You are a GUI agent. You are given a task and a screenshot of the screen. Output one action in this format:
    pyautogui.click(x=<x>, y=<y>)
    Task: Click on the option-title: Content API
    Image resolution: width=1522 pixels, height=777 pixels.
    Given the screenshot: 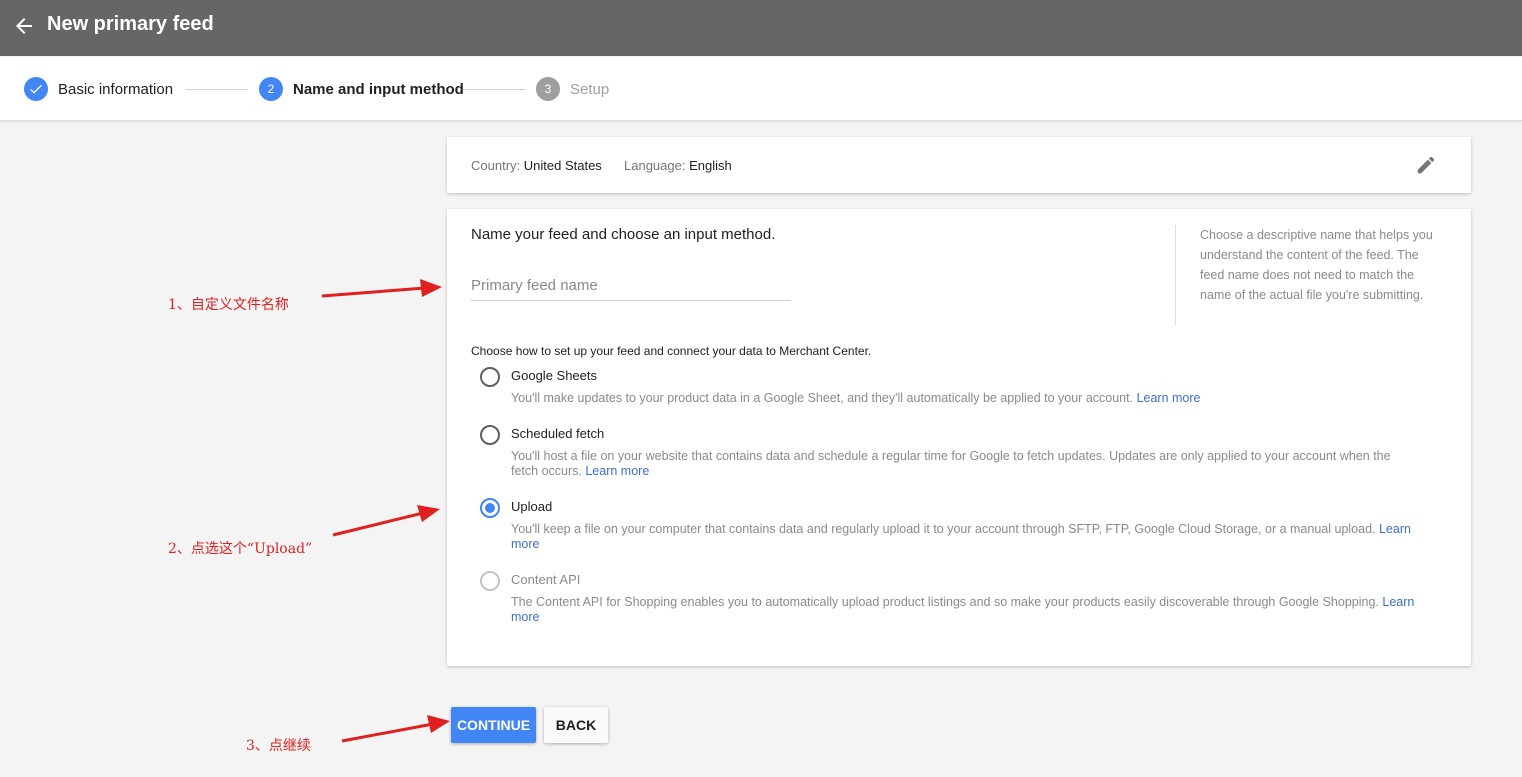 What is the action you would take?
    pyautogui.click(x=546, y=579)
    